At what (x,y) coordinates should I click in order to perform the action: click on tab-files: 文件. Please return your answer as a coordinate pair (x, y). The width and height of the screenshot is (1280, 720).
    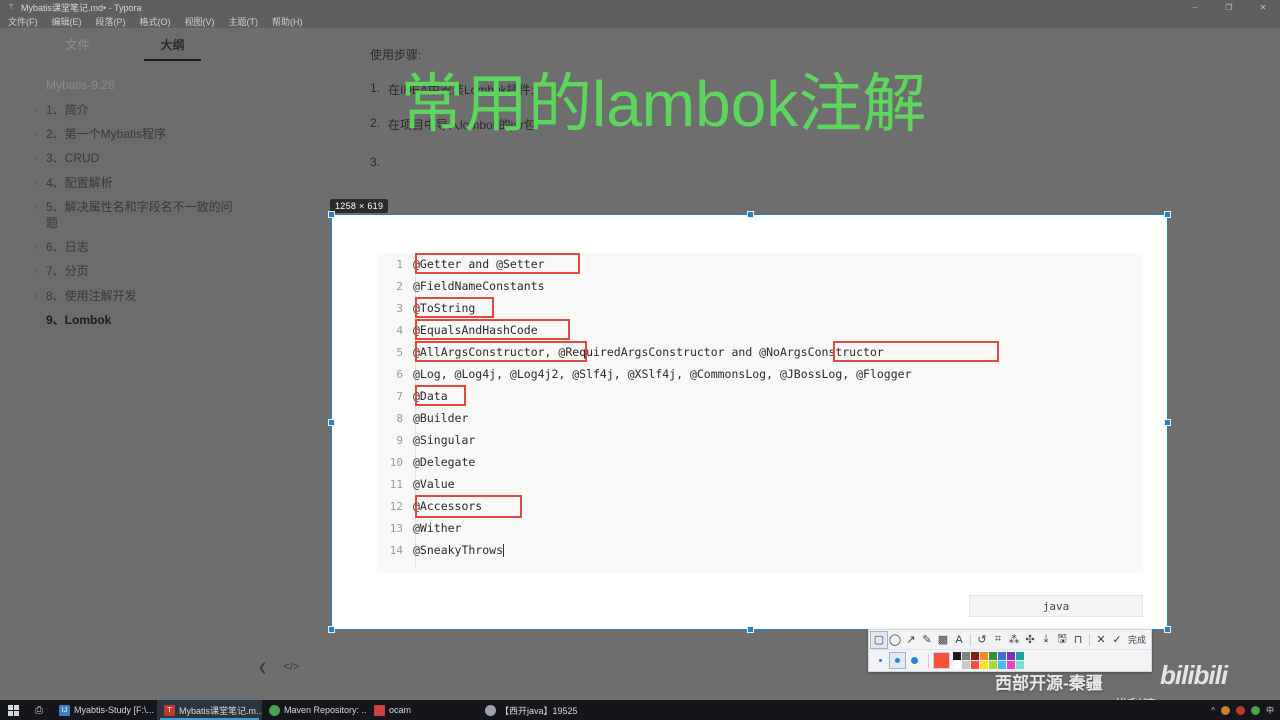
    Looking at the image, I should click on (77, 47).